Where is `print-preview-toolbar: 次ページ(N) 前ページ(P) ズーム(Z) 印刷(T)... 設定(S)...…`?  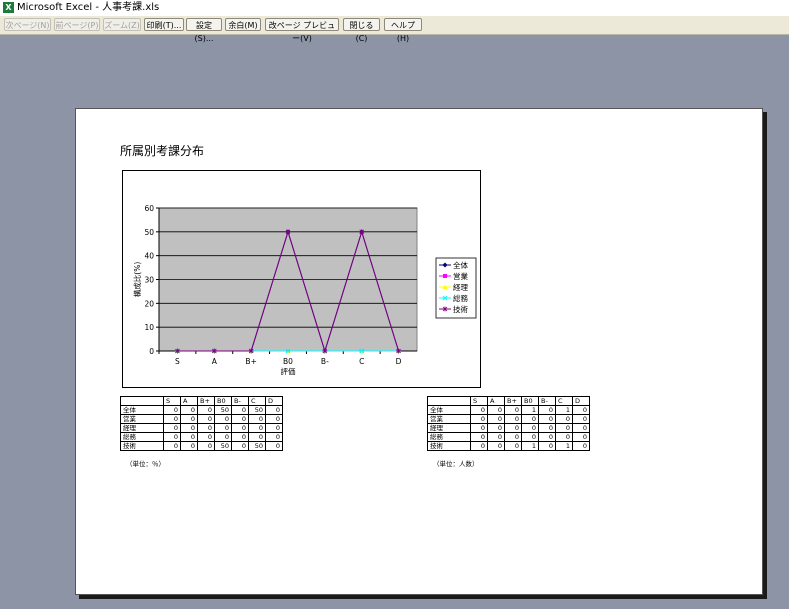 print-preview-toolbar: 次ページ(N) 前ページ(P) ズーム(Z) 印刷(T)... 設定(S)...… is located at coordinates (394, 29).